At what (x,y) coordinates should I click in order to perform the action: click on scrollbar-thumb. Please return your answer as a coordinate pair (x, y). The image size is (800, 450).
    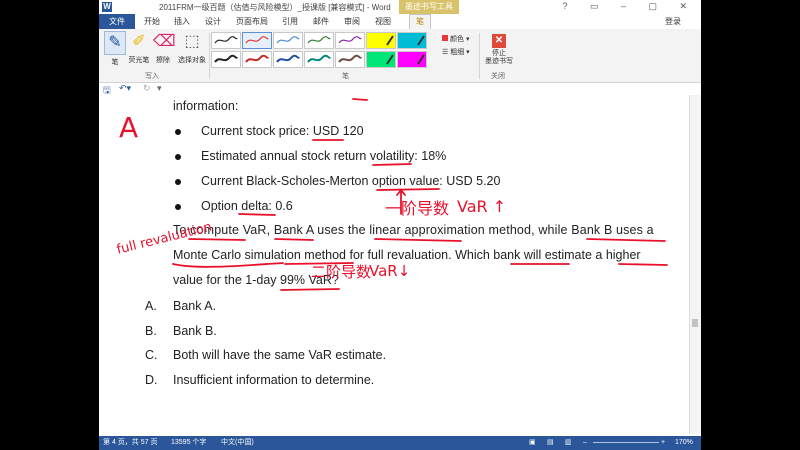
    Looking at the image, I should click on (695, 323).